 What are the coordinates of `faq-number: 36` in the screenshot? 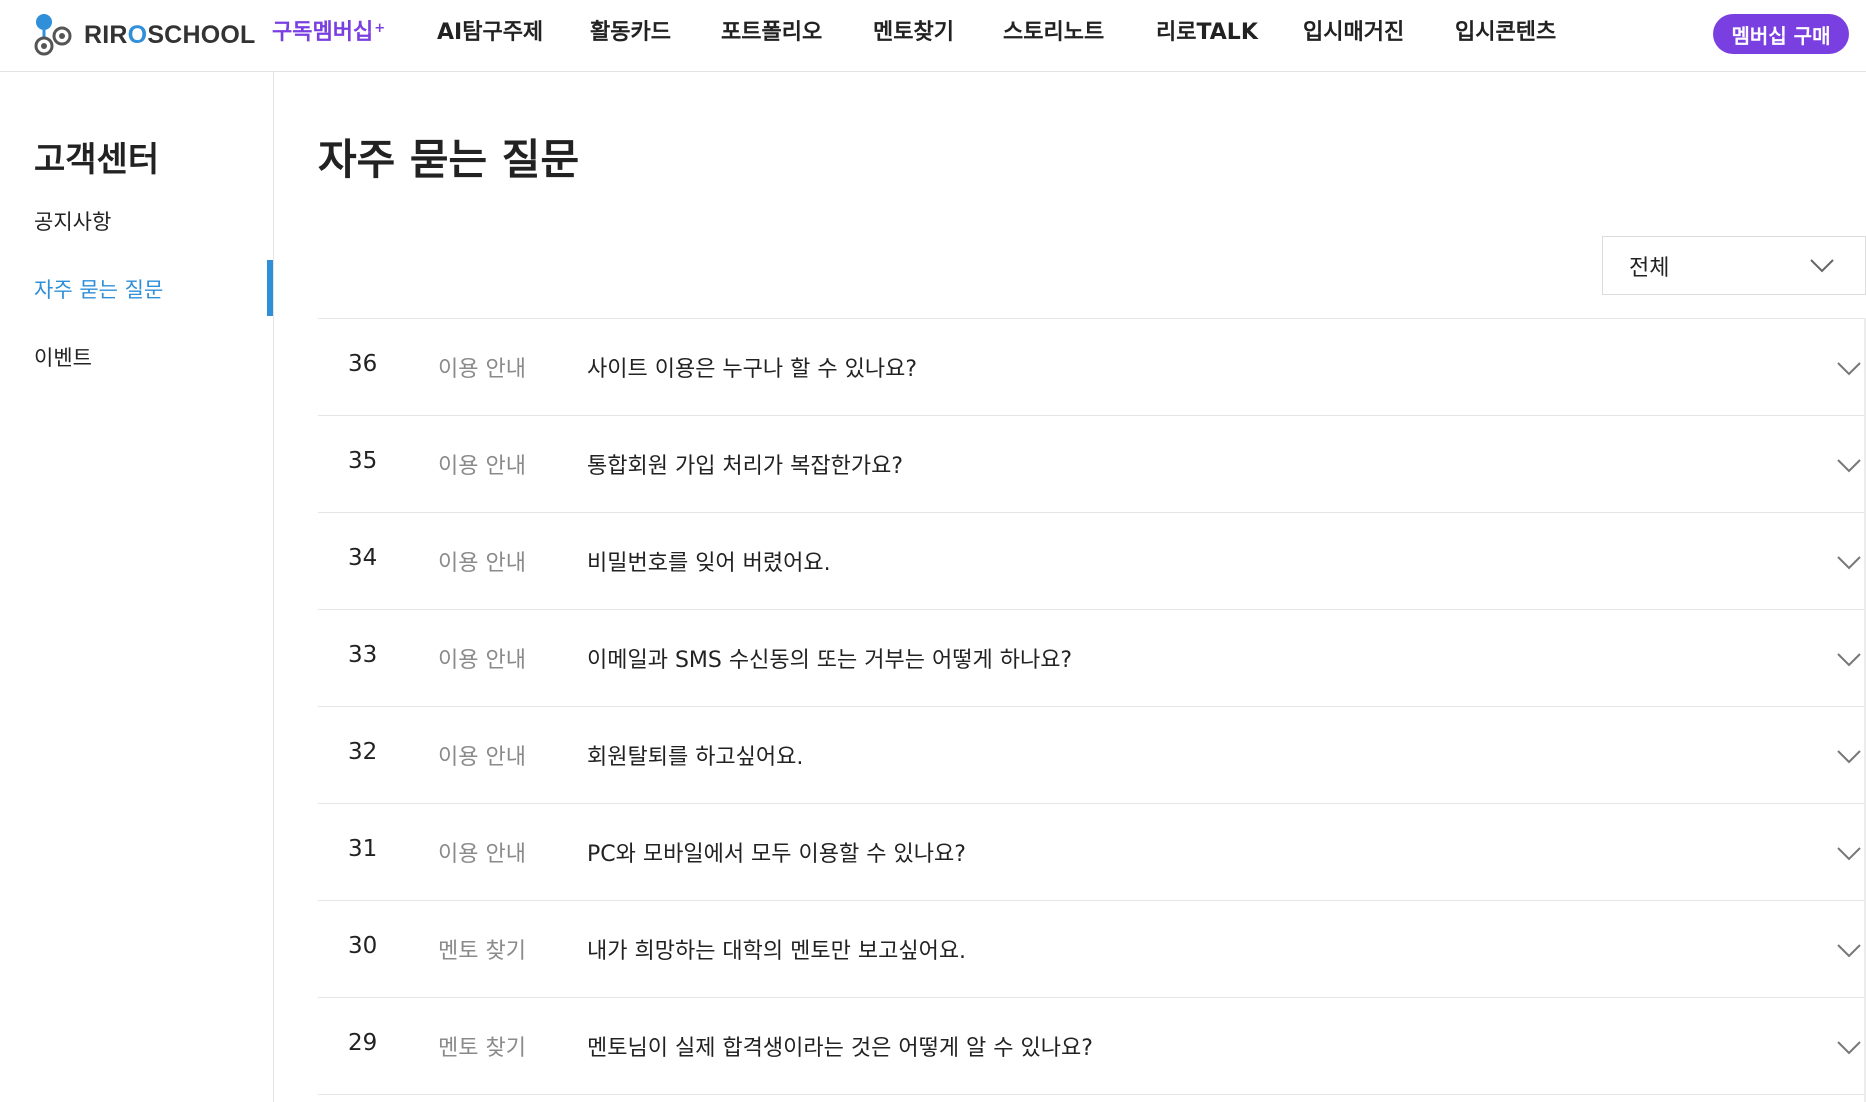 It's located at (363, 364).